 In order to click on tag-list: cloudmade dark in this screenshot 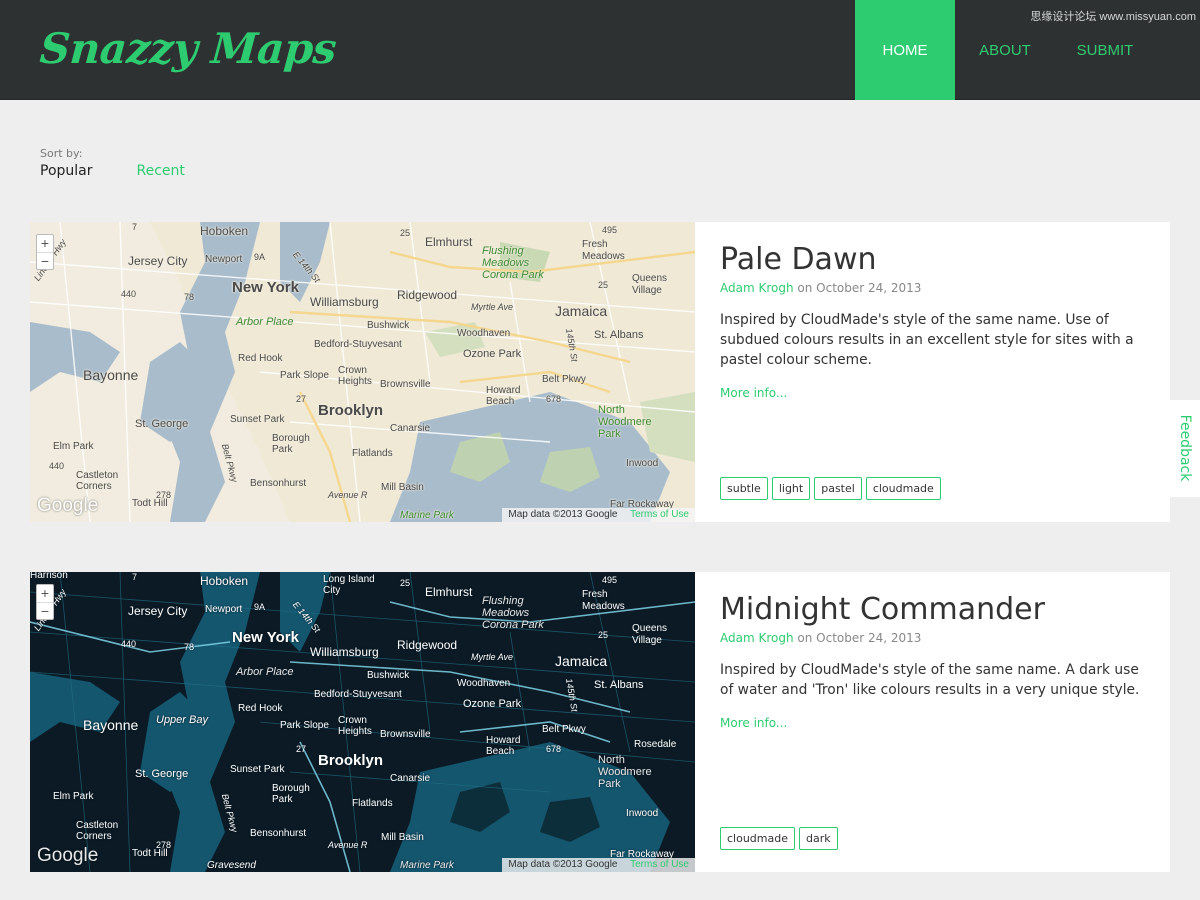, I will do `click(779, 838)`.